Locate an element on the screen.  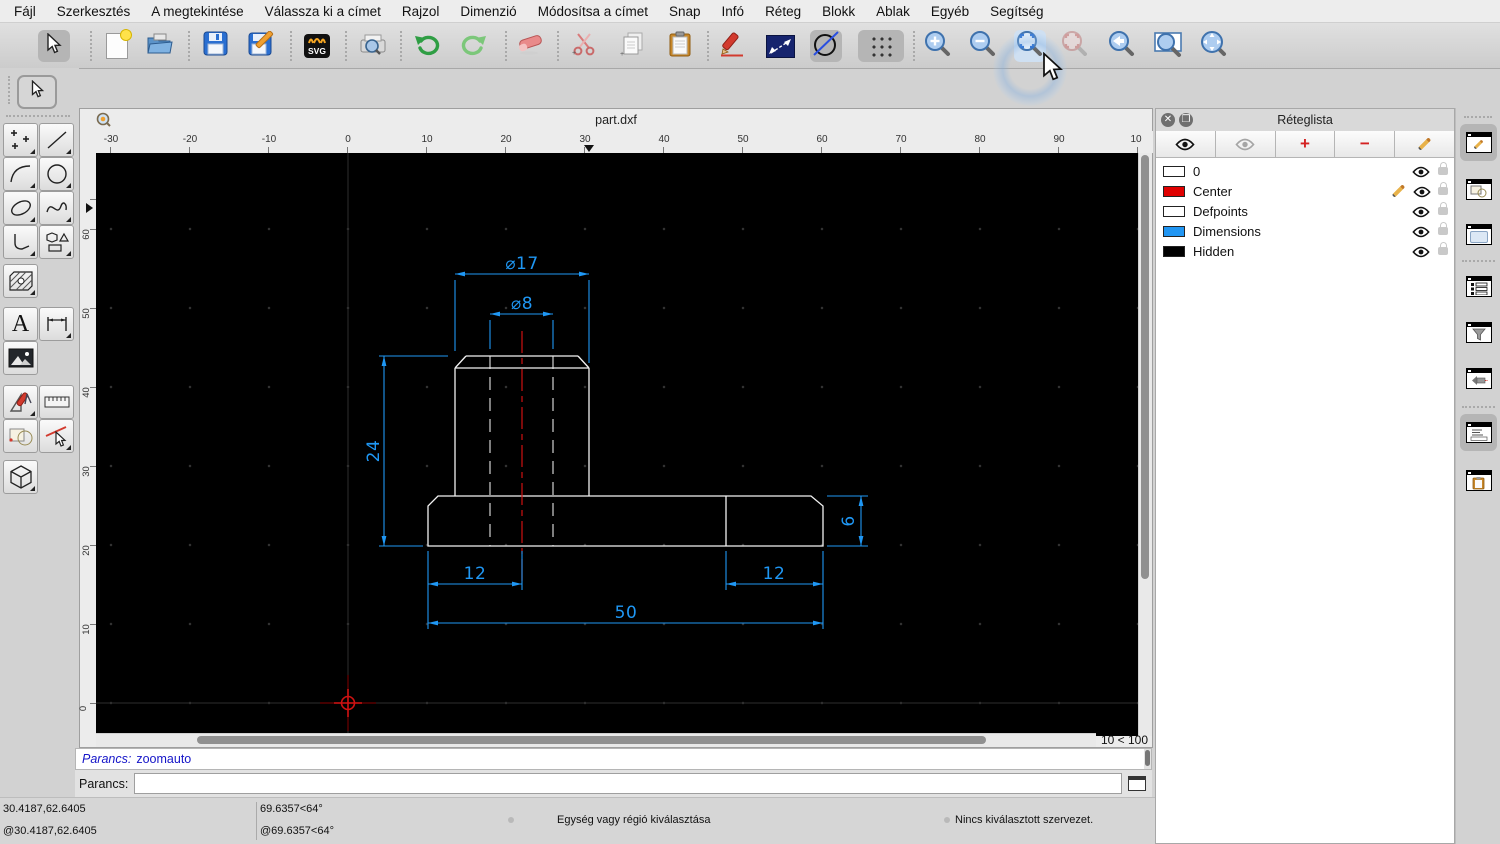
dimension-button is located at coordinates (780, 46).